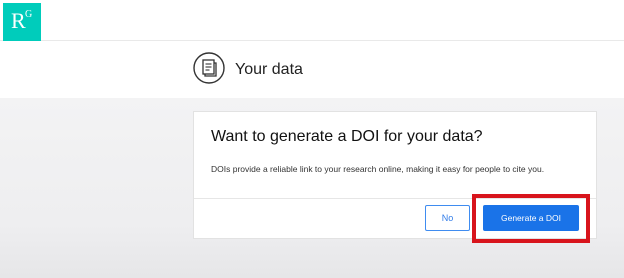  I want to click on researchgate-logo: R G, so click(22, 22).